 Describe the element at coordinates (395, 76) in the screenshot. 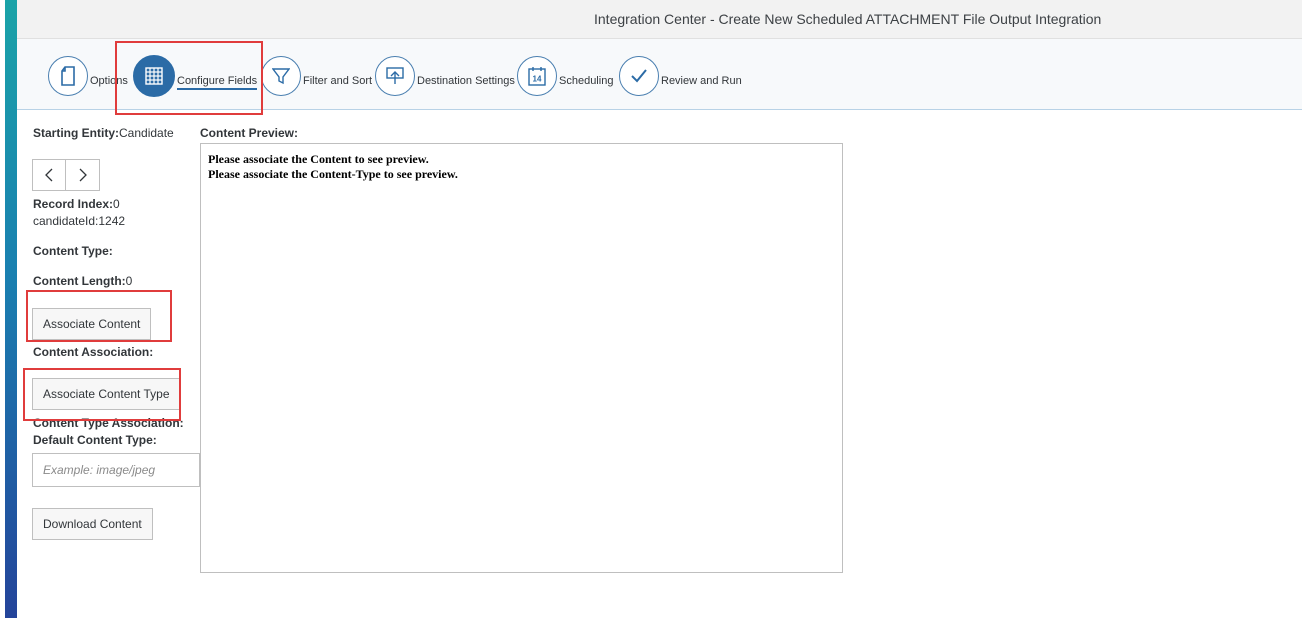

I see `upload-icon` at that location.